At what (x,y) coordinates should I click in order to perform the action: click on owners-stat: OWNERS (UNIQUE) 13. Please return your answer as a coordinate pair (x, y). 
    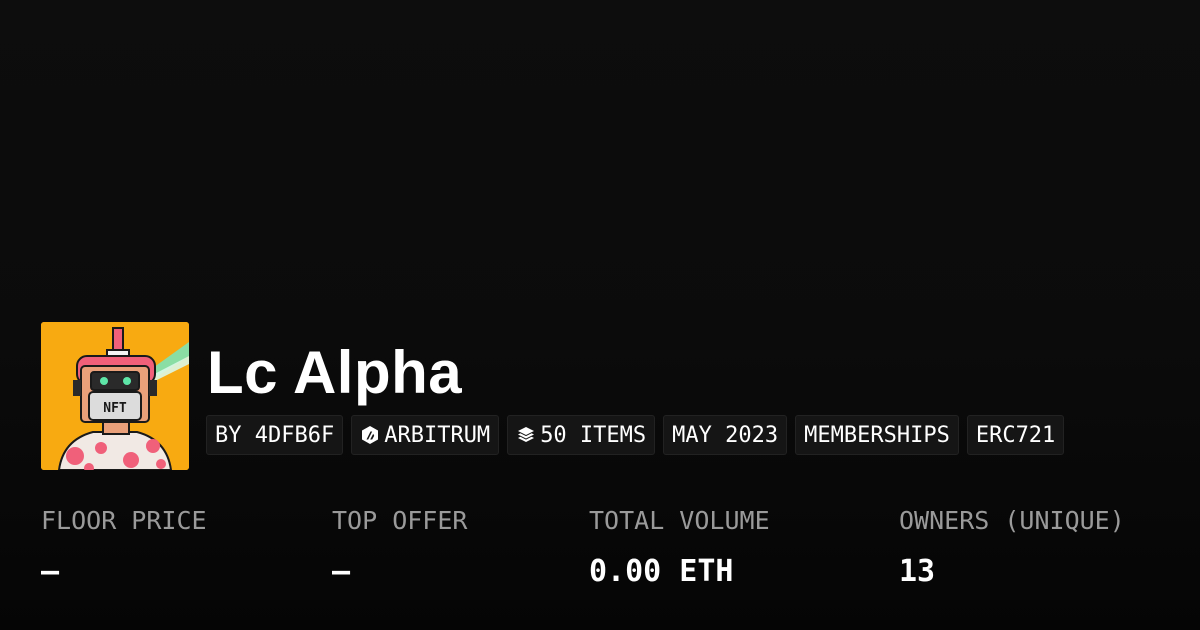
    Looking at the image, I should click on (1012, 547).